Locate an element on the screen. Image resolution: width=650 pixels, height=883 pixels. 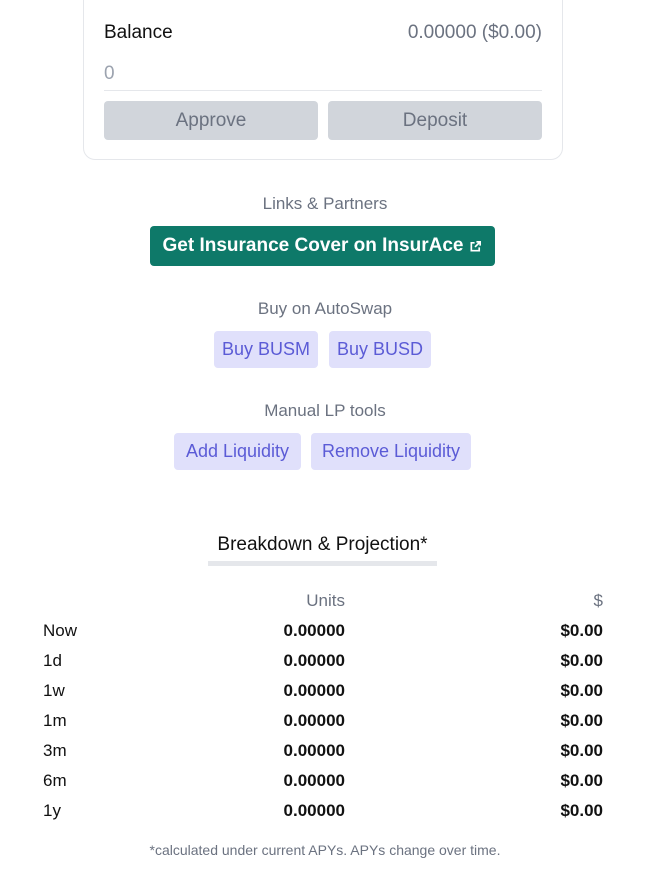
table-header: Units $ is located at coordinates (325, 601).